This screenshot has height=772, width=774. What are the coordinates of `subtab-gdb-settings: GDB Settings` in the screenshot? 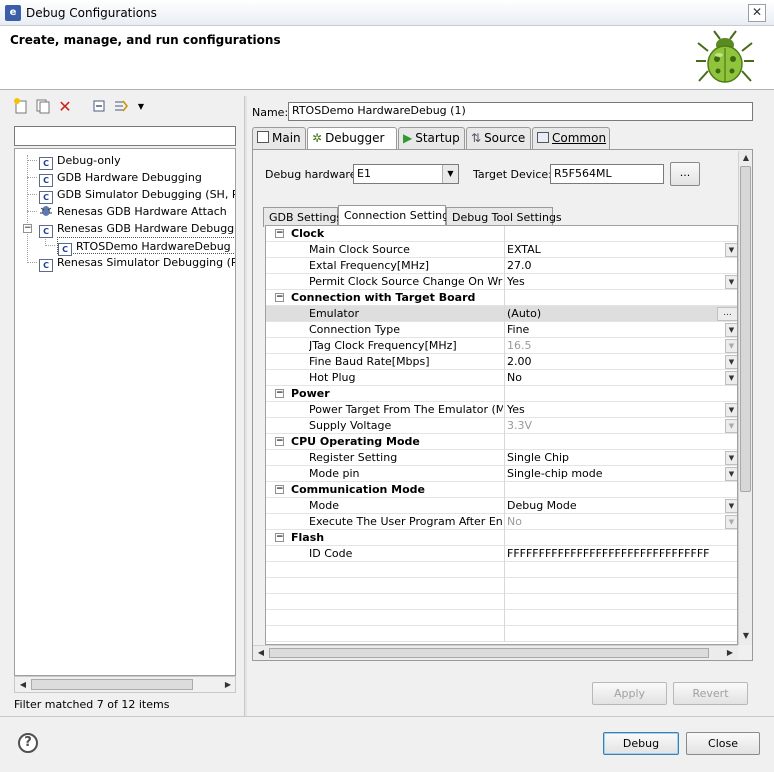 It's located at (302, 217).